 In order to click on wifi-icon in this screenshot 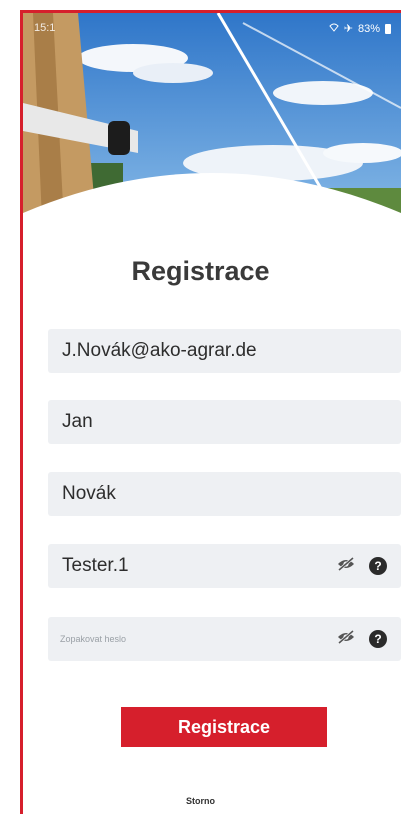, I will do `click(334, 29)`.